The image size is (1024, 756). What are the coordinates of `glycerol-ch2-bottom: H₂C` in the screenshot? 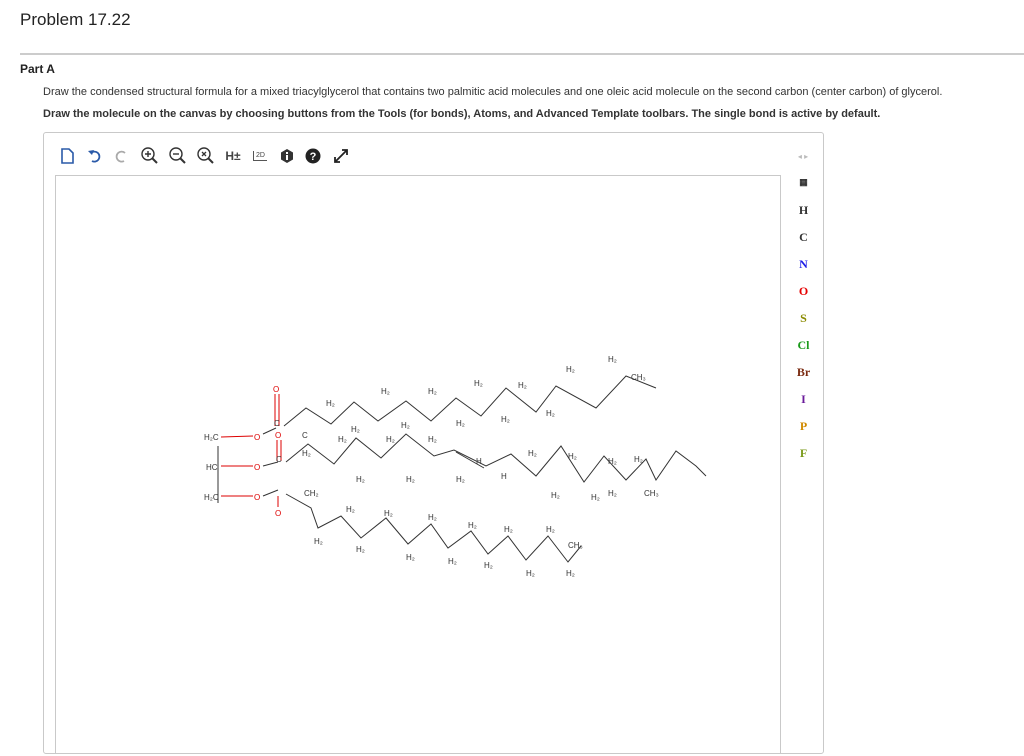 It's located at (211, 497).